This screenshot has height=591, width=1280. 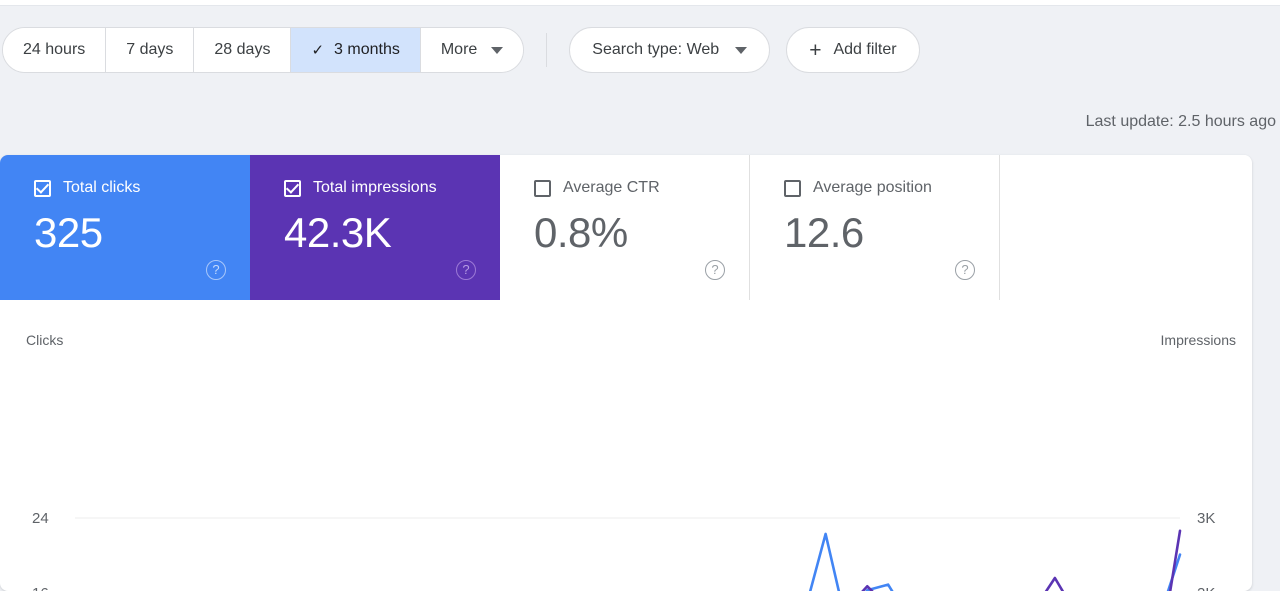 What do you see at coordinates (292, 188) in the screenshot?
I see `checkbox-total-impressions` at bounding box center [292, 188].